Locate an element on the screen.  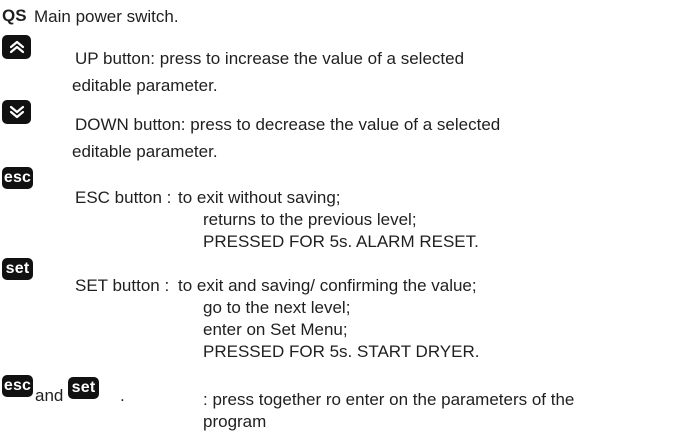
up-description-line2: editable parameter. is located at coordinates (145, 85).